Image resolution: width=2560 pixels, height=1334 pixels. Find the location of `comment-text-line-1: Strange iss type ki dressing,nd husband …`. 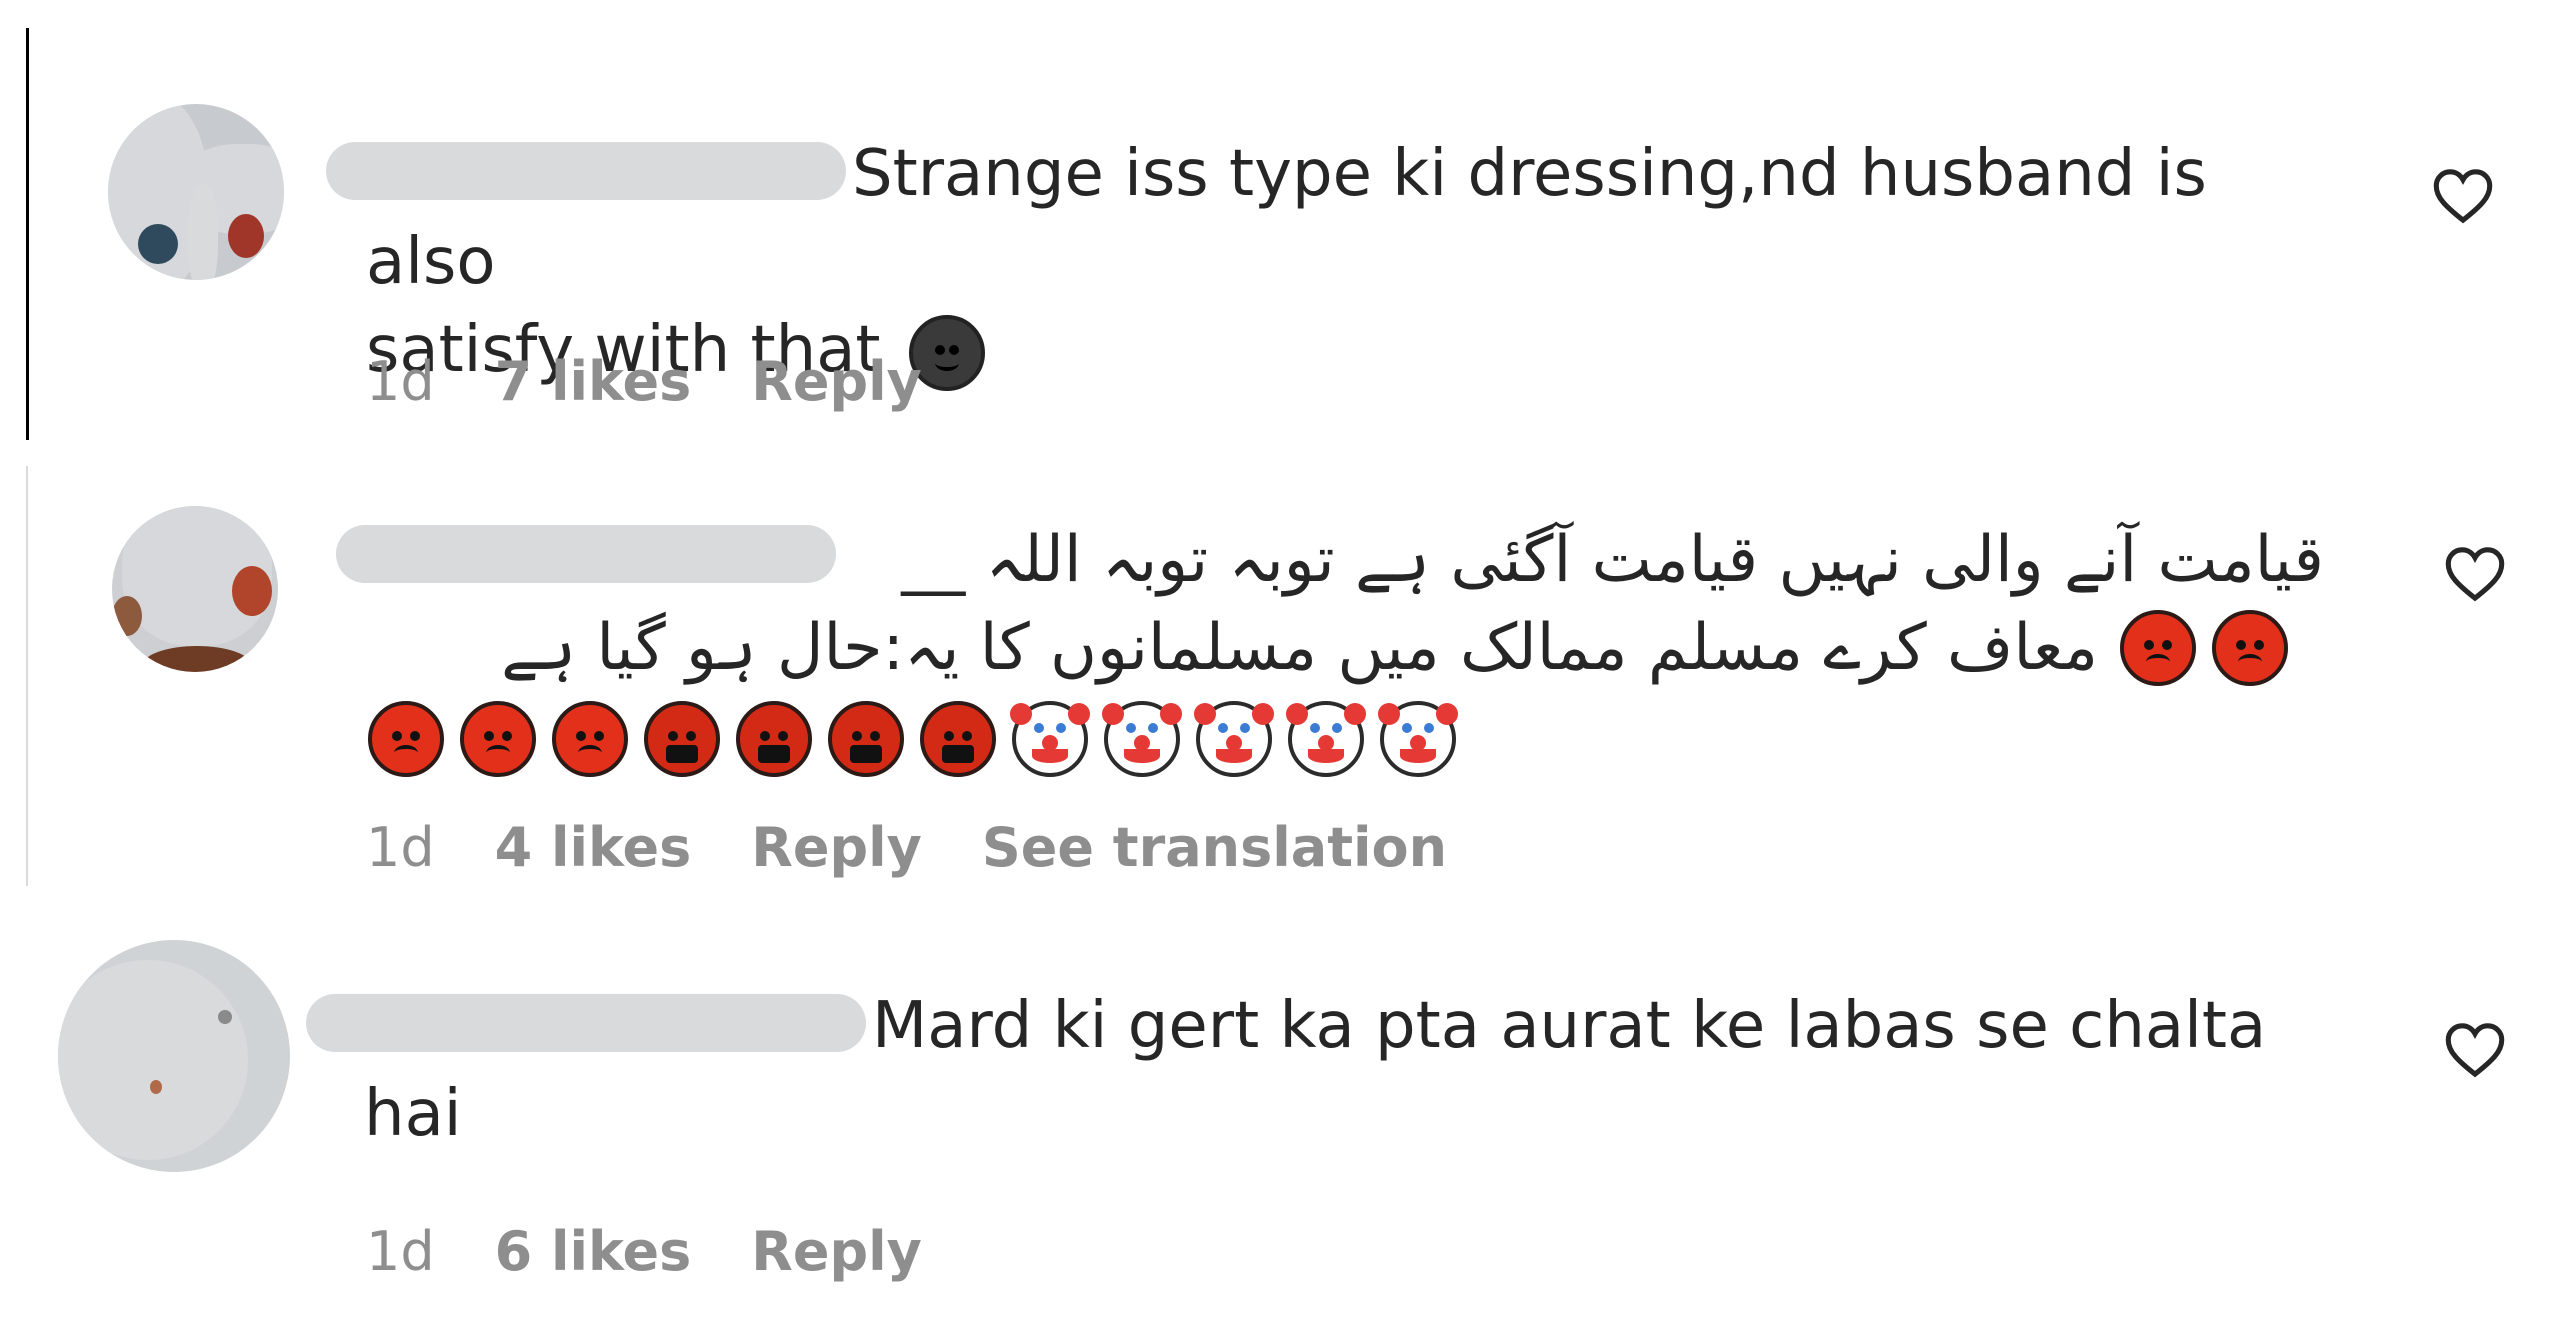

comment-text-line-1: Strange iss type ki dressing,nd husband … is located at coordinates (1325, 218).